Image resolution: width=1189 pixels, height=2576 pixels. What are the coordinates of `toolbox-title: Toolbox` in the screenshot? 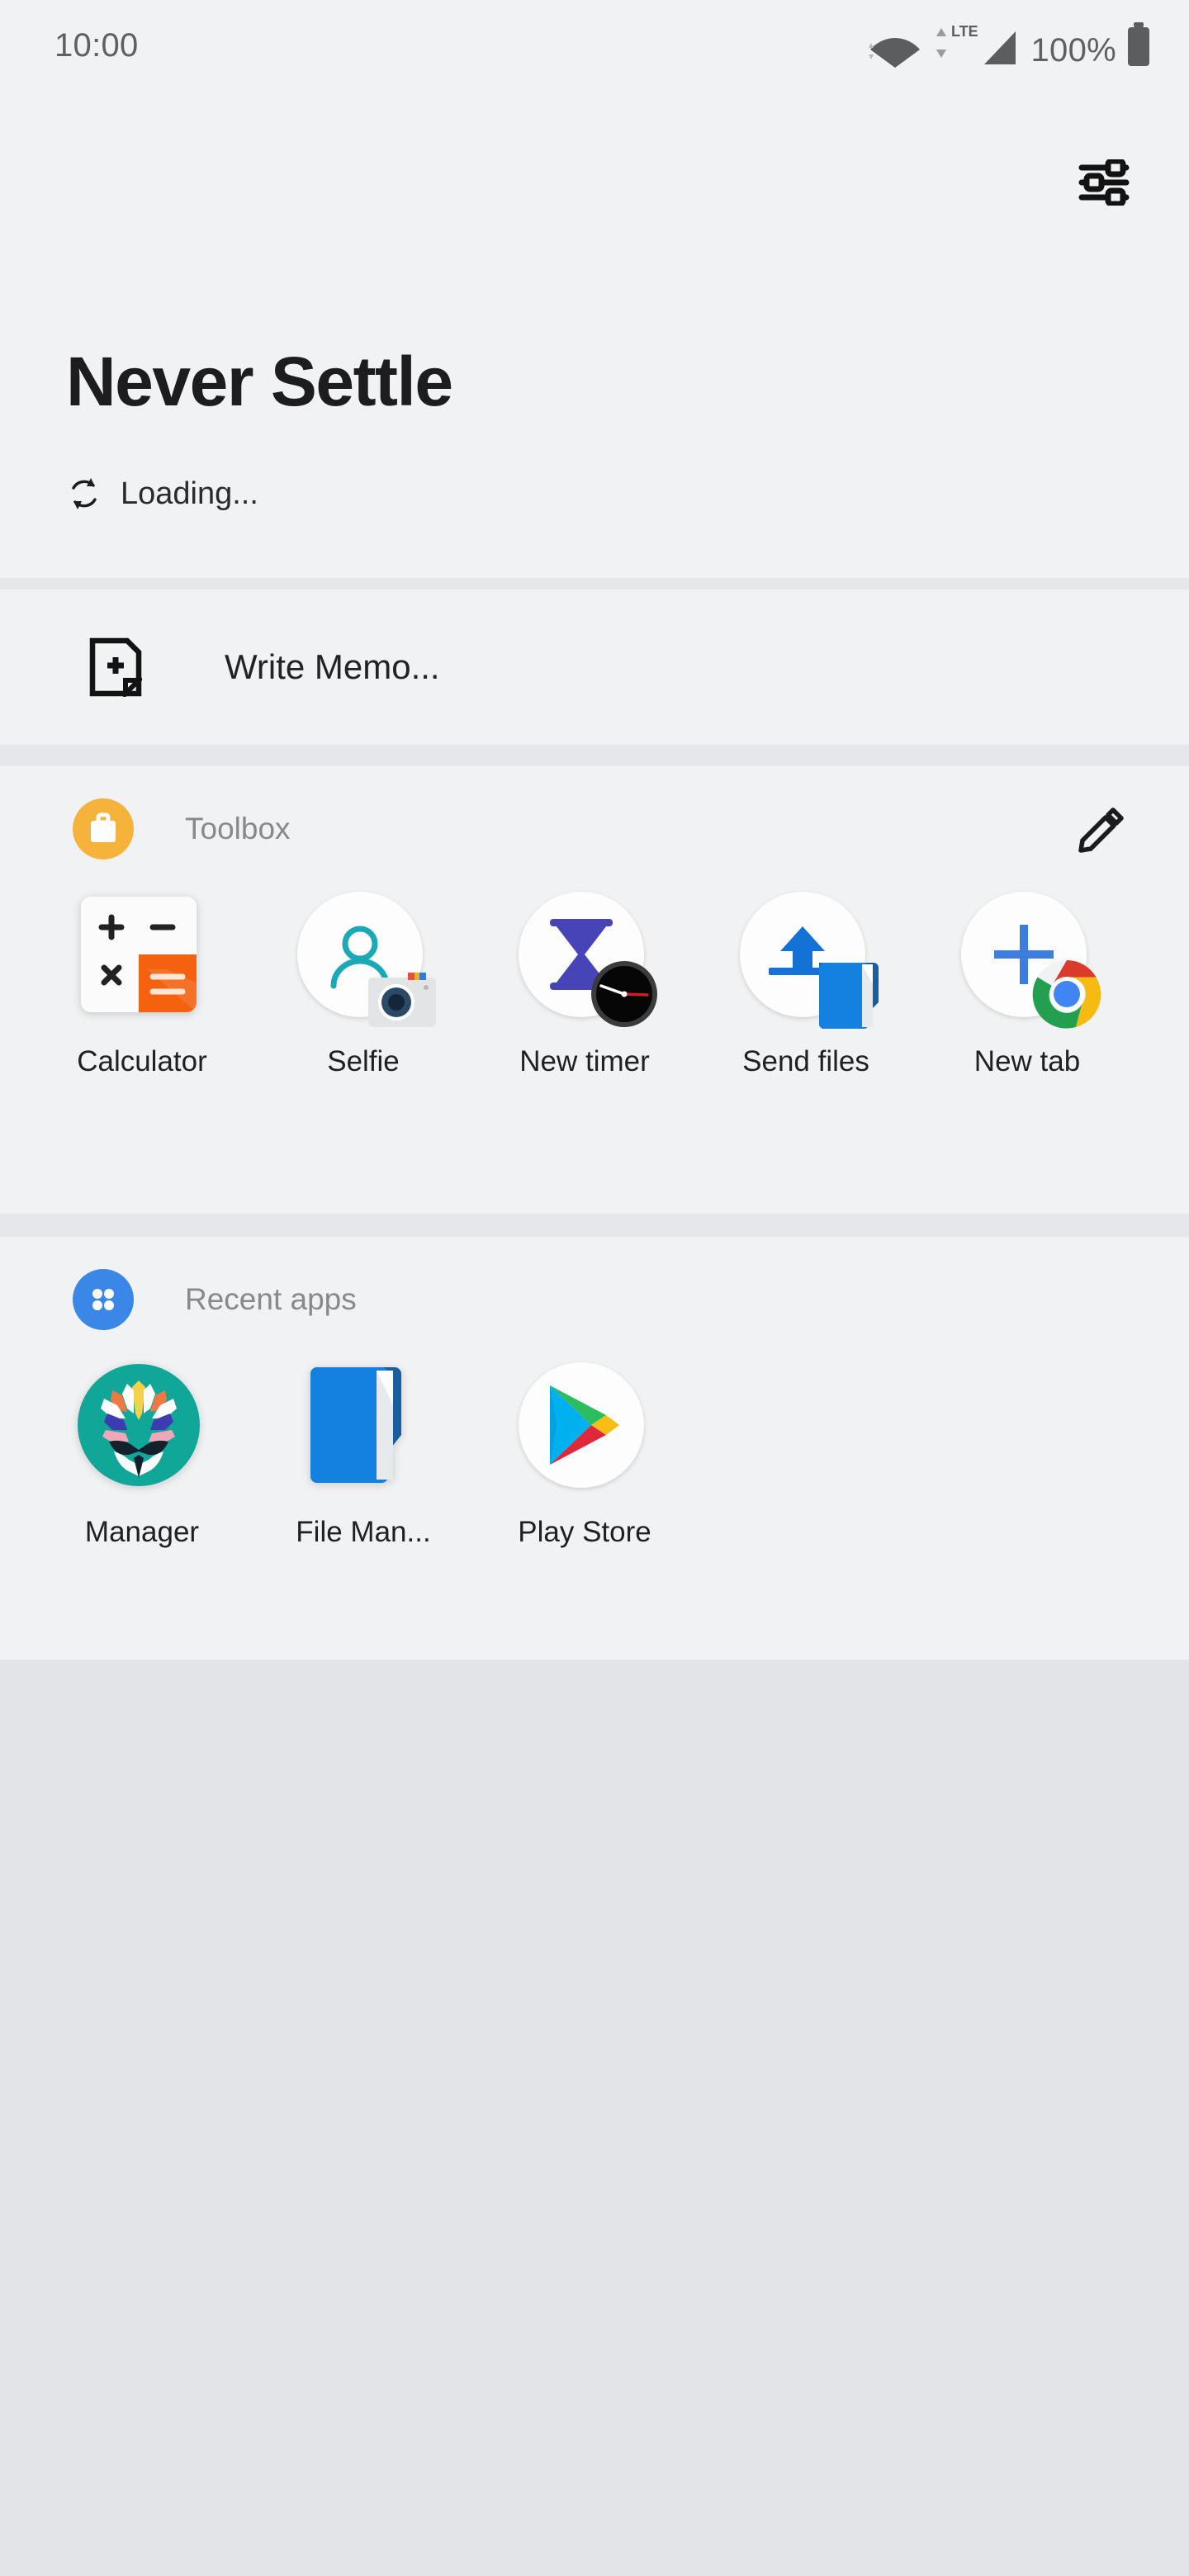 It's located at (238, 828).